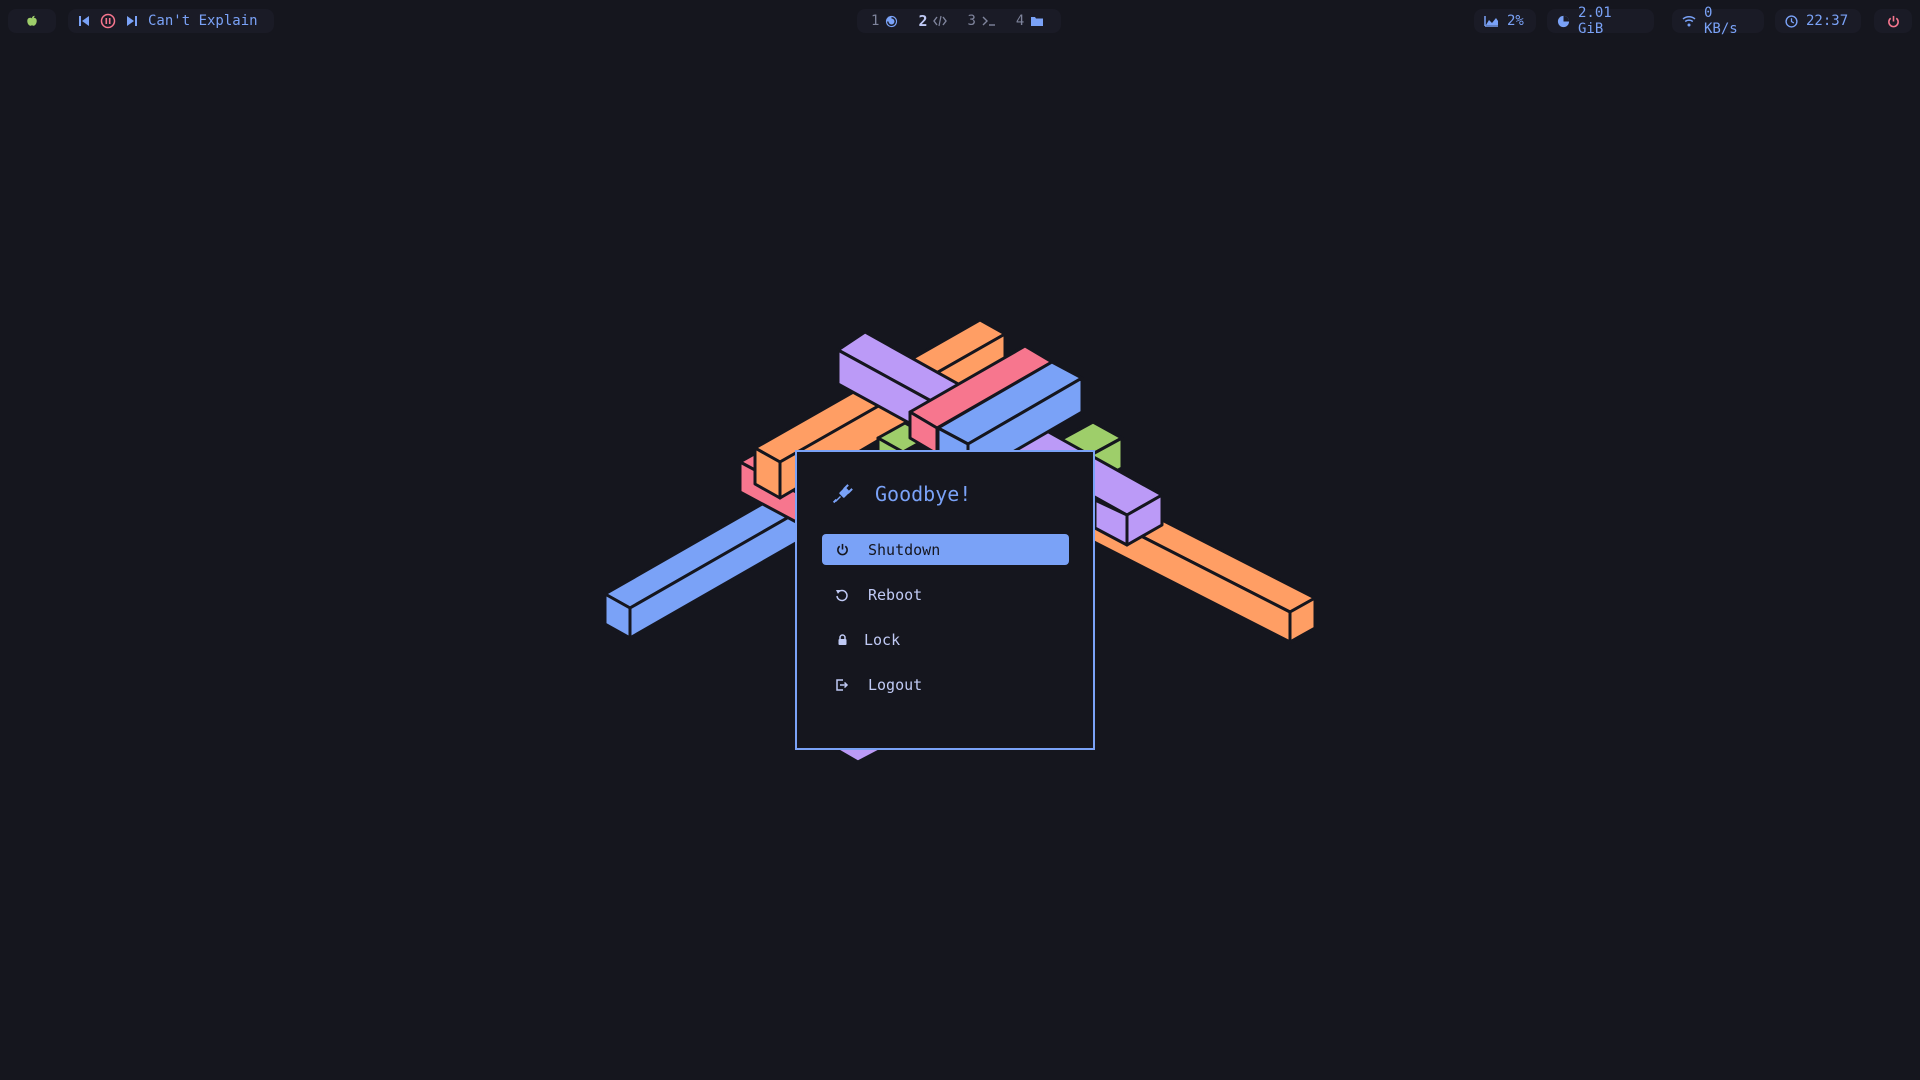 This screenshot has width=1920, height=1080. I want to click on restart-icon, so click(842, 595).